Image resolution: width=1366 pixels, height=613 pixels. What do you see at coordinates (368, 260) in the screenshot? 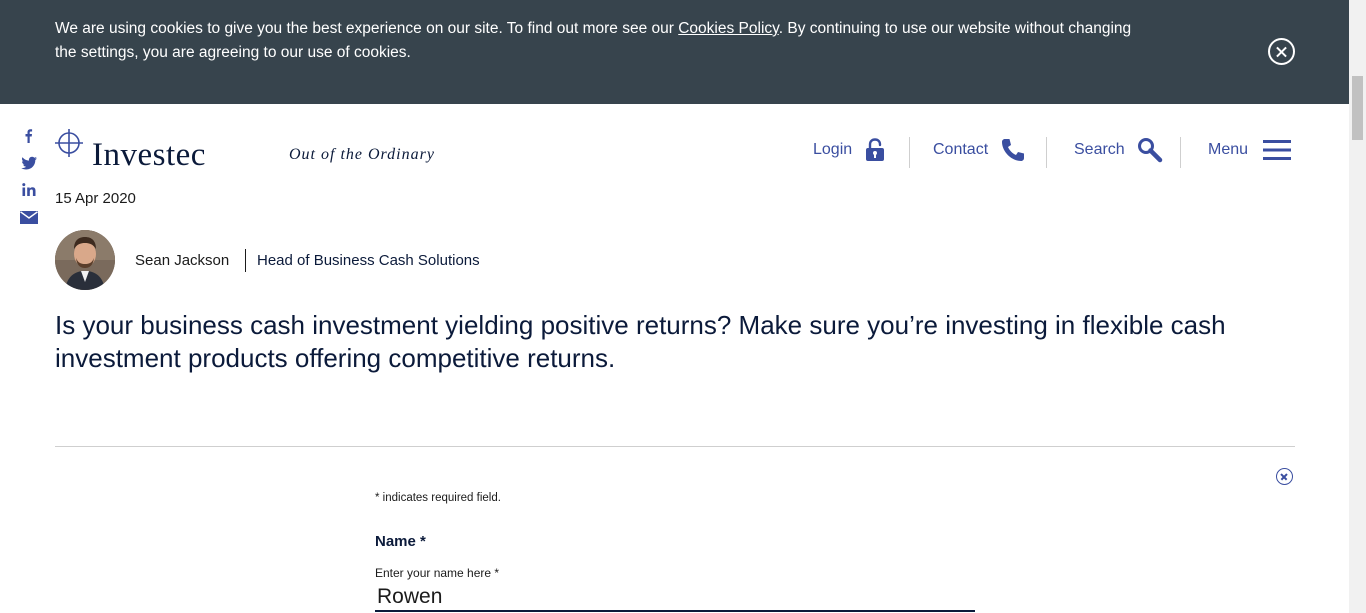
I see `author-role: Head of Business Cash Solutions` at bounding box center [368, 260].